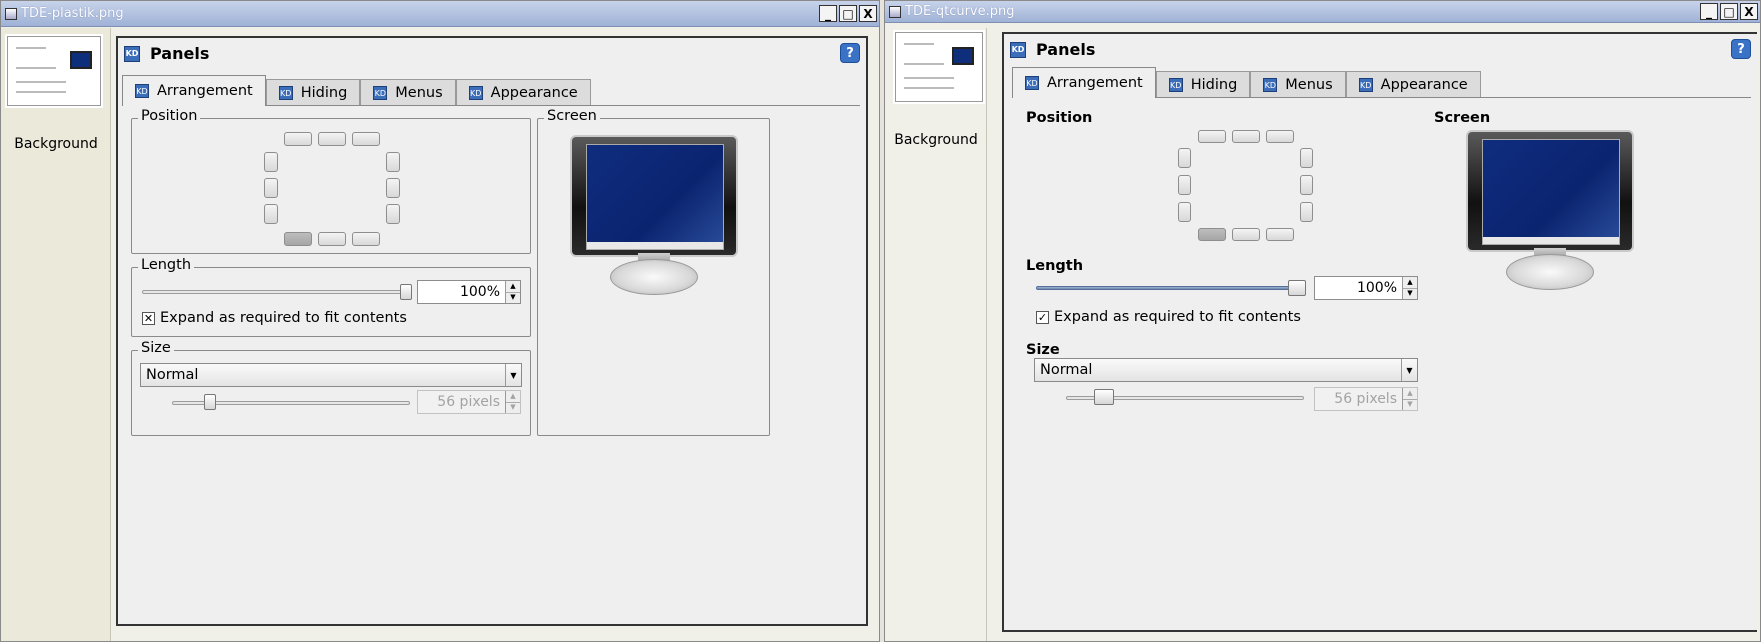  I want to click on screen-group: Screen, so click(653, 272).